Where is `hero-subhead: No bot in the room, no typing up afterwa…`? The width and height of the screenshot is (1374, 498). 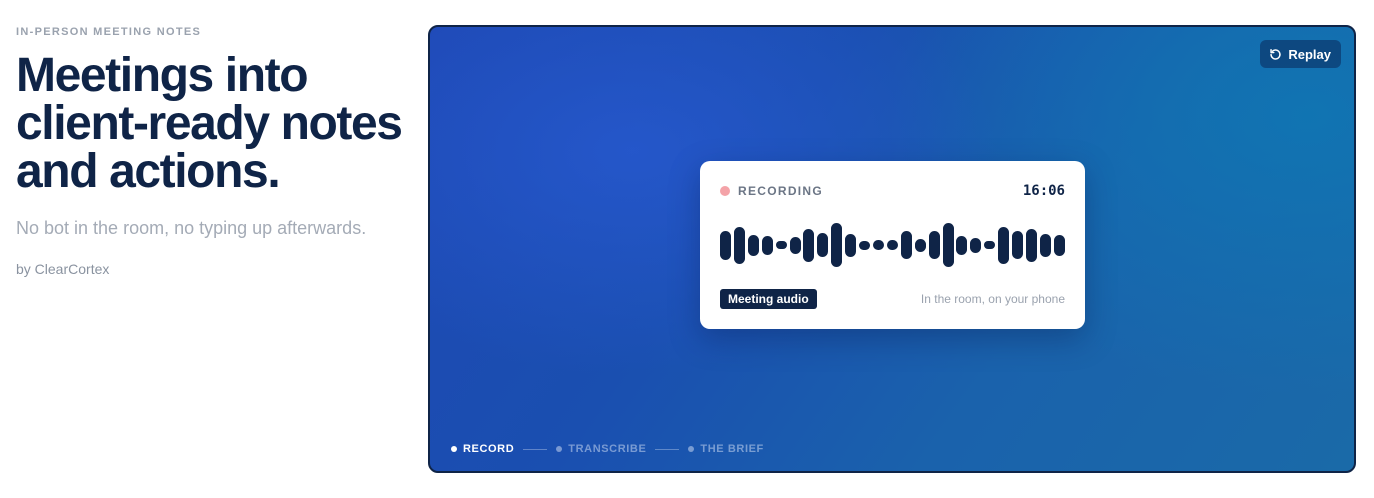 hero-subhead: No bot in the room, no typing up afterwa… is located at coordinates (191, 228).